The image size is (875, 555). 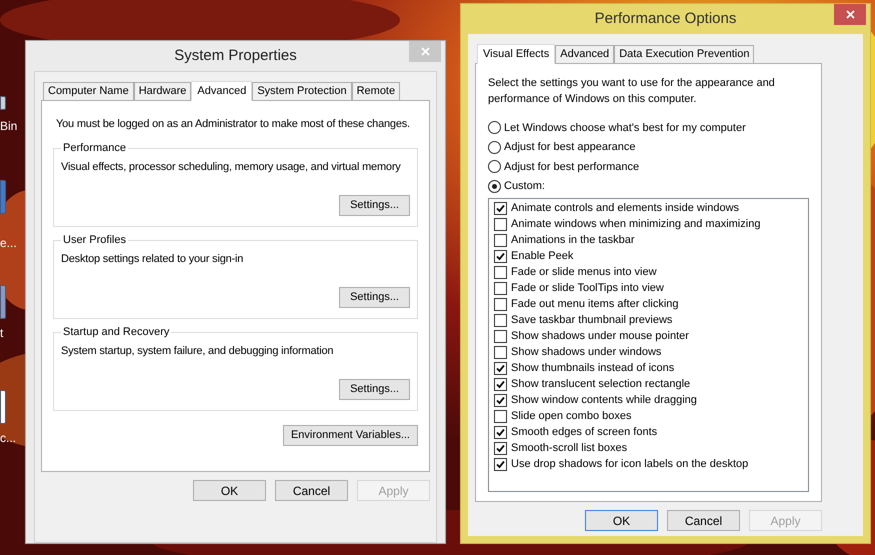 I want to click on checkbox-label: Use drop shadows for icon labels on the desktop, so click(x=629, y=464).